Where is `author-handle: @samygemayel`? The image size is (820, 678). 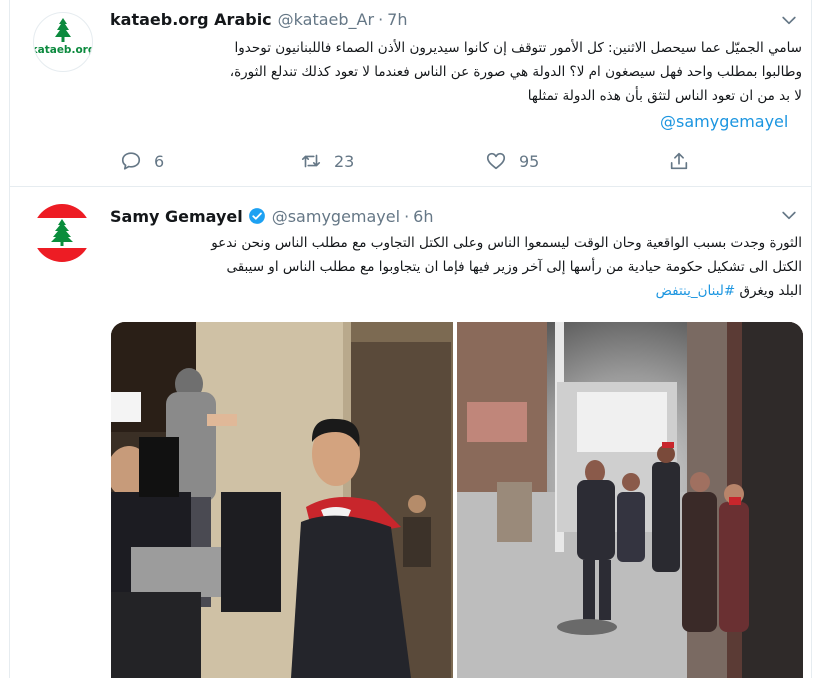
author-handle: @samygemayel is located at coordinates (336, 216).